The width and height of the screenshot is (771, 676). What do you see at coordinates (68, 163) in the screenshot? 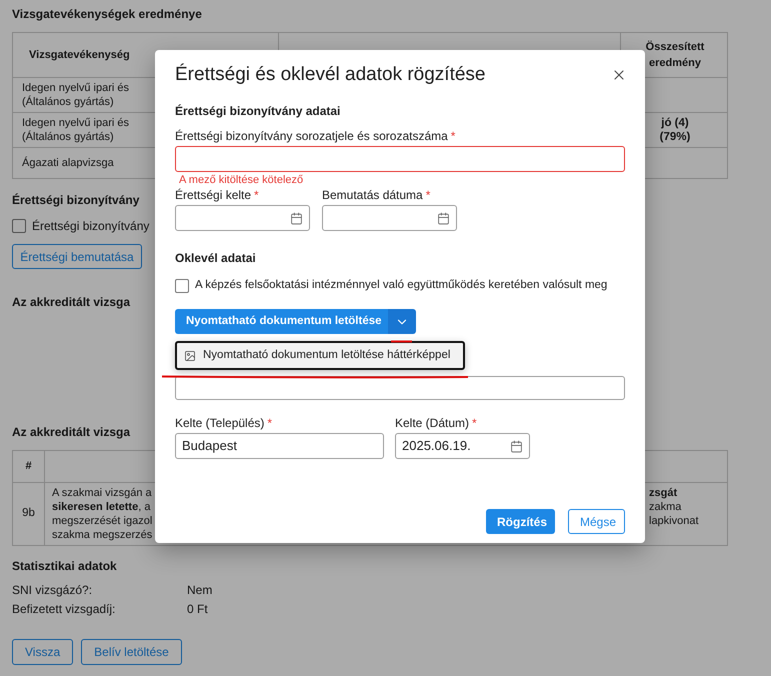
I see `table-cell: Ágazati alapvizsga` at bounding box center [68, 163].